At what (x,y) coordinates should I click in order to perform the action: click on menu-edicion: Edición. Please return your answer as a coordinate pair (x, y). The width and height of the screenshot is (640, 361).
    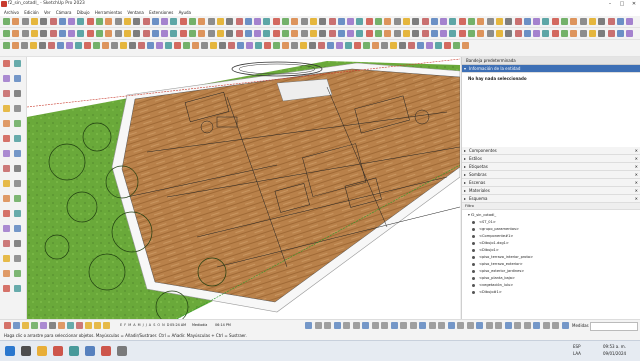
    Looking at the image, I should click on (31, 12).